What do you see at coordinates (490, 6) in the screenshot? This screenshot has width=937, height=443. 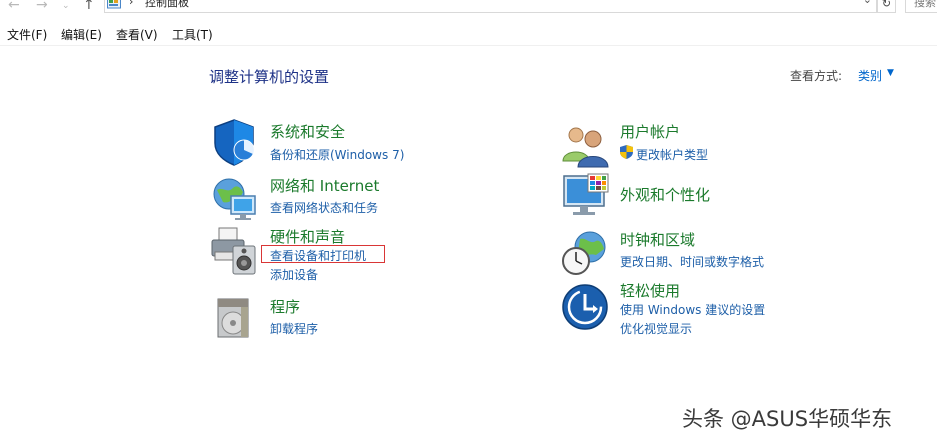 I see `address-bar: › 控制面板 ⌄` at bounding box center [490, 6].